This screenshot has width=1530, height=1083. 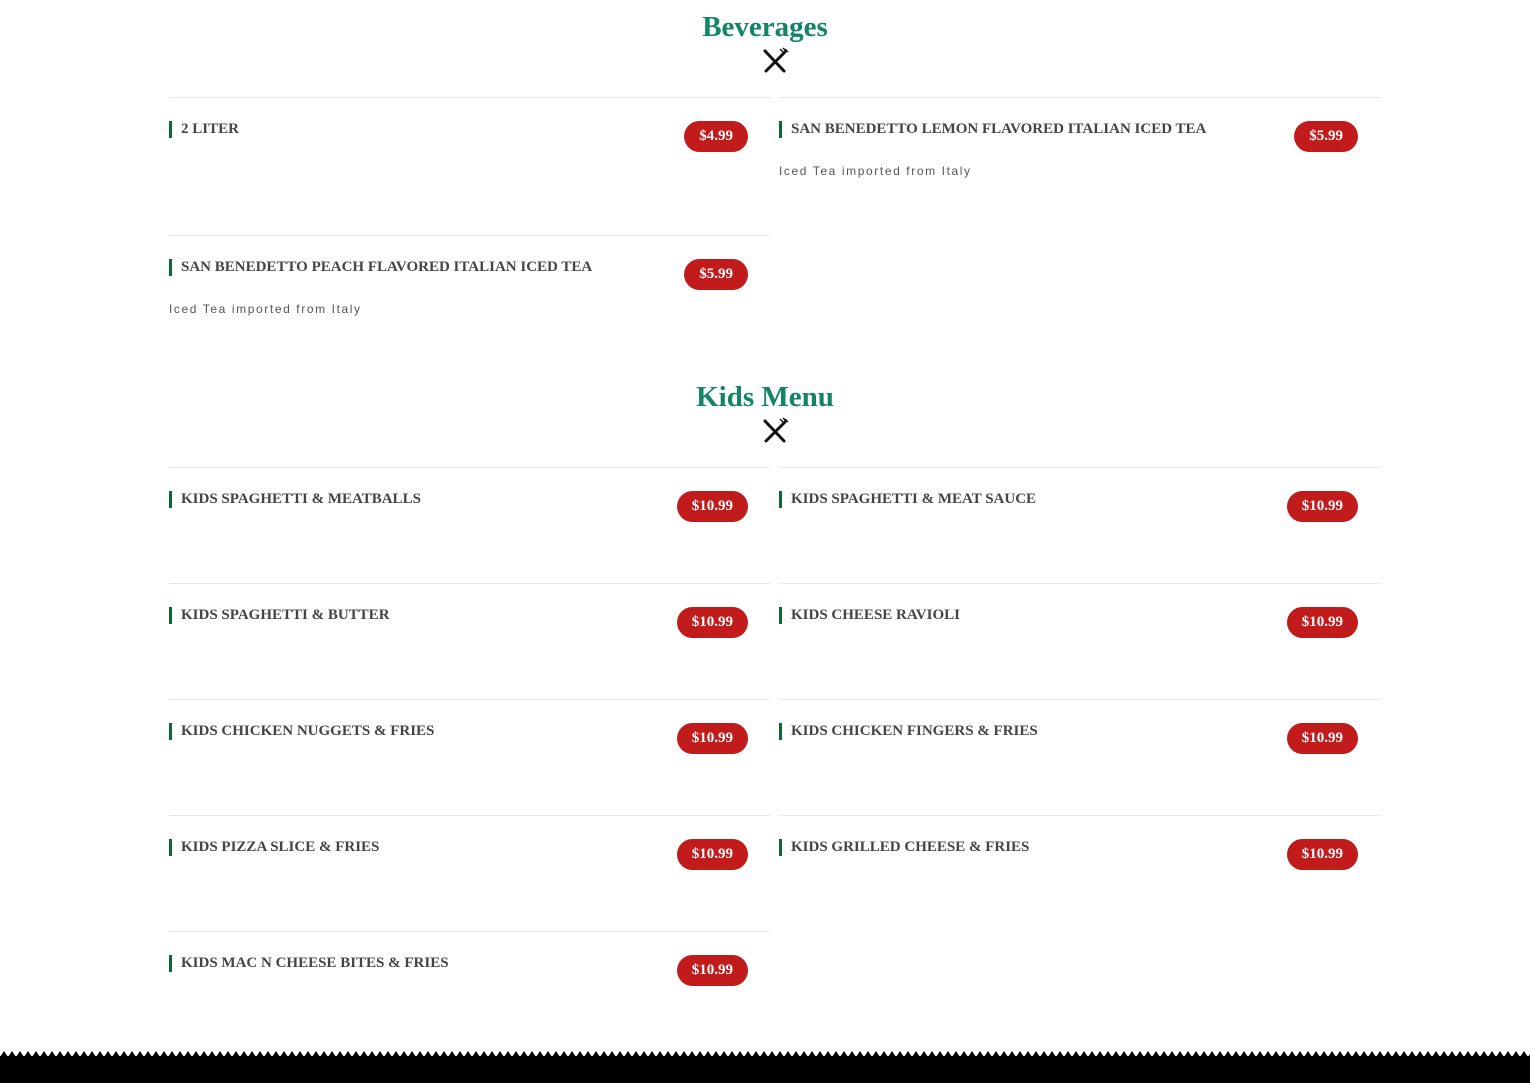 I want to click on menu-item: KIDS CHEESE RAVIOLI $10.99, so click(x=1080, y=641).